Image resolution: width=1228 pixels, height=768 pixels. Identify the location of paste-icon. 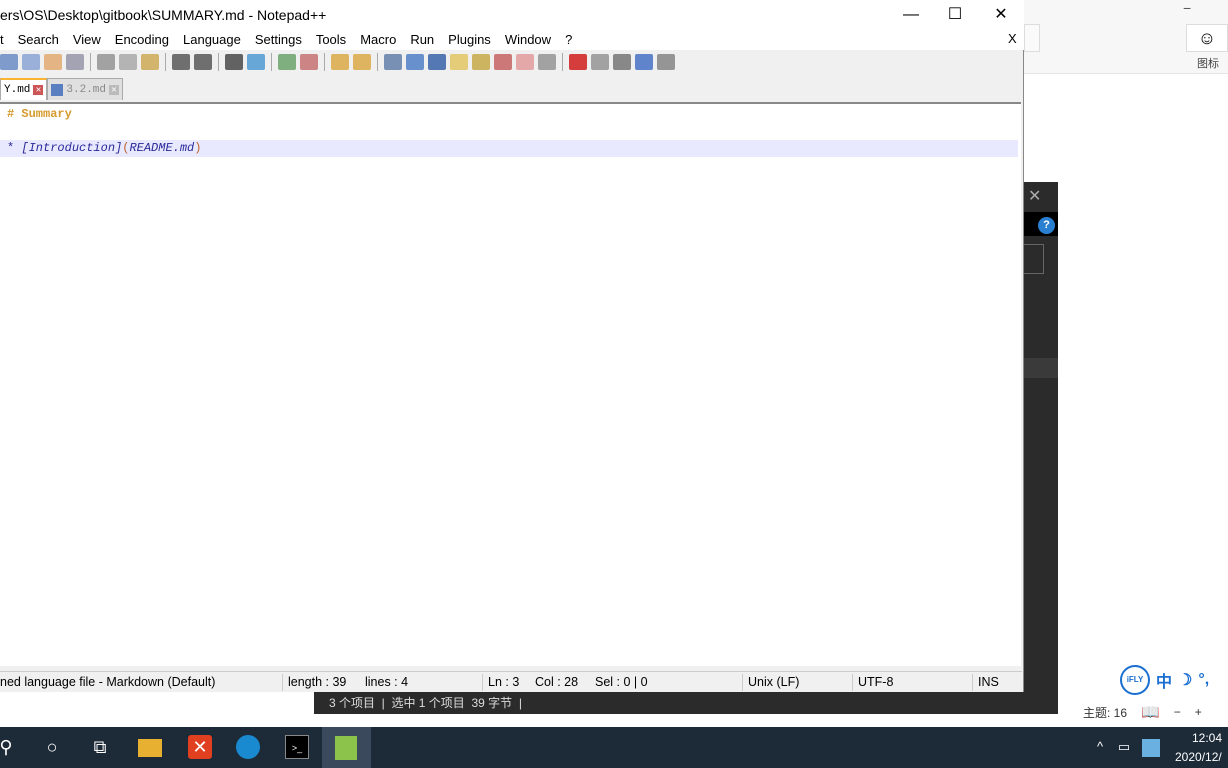
(150, 62).